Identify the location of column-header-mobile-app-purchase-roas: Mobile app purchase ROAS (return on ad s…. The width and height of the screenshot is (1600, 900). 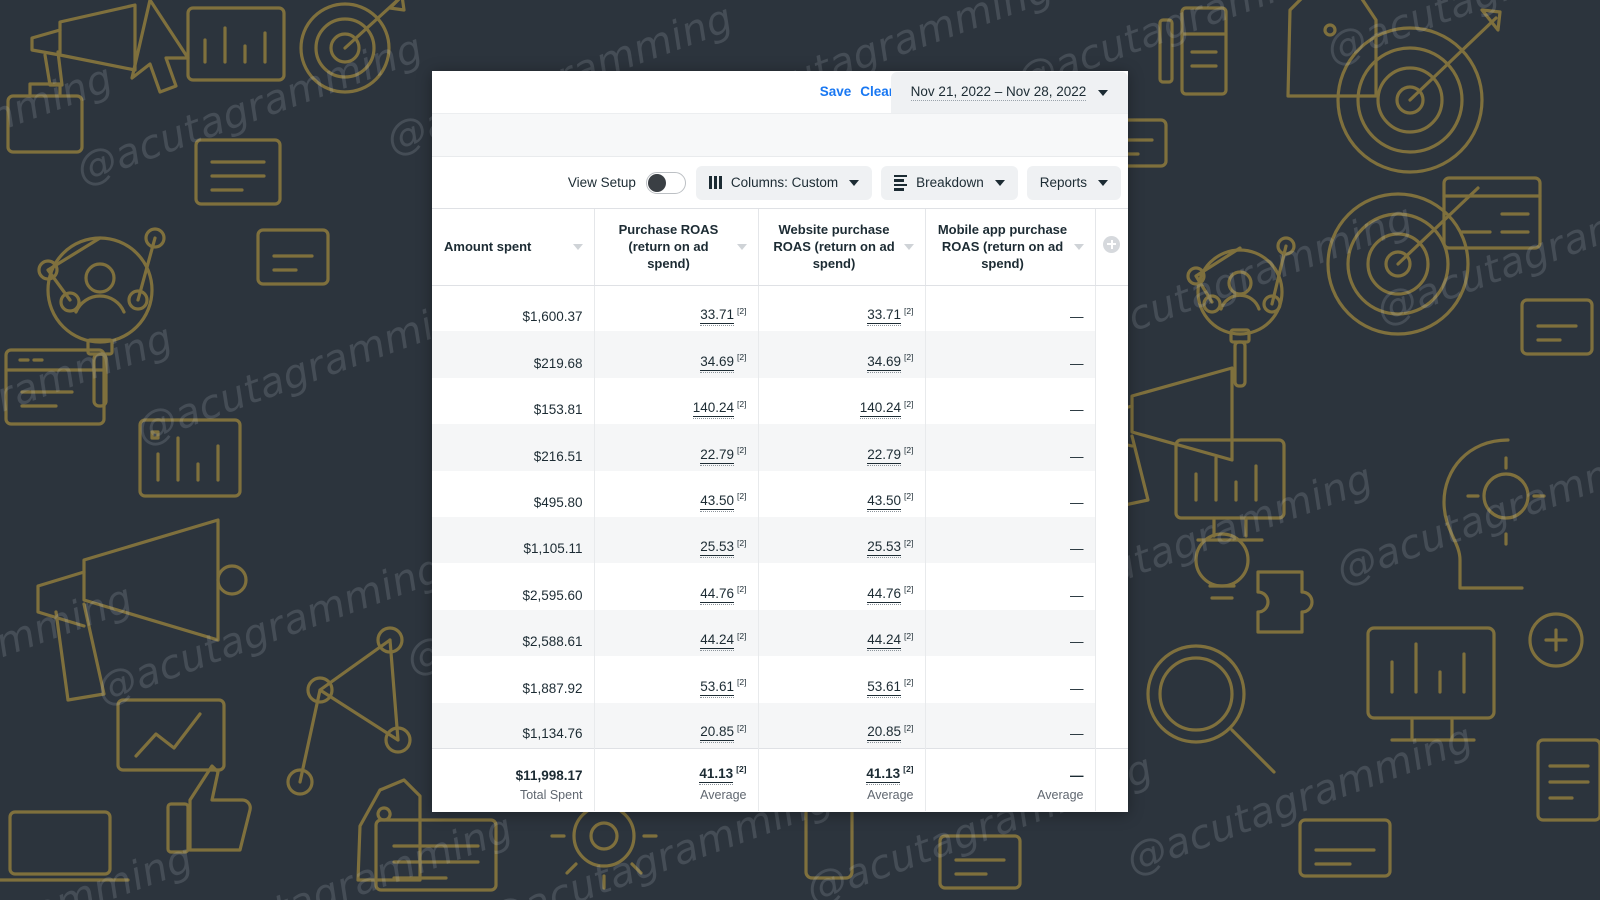
(1010, 247).